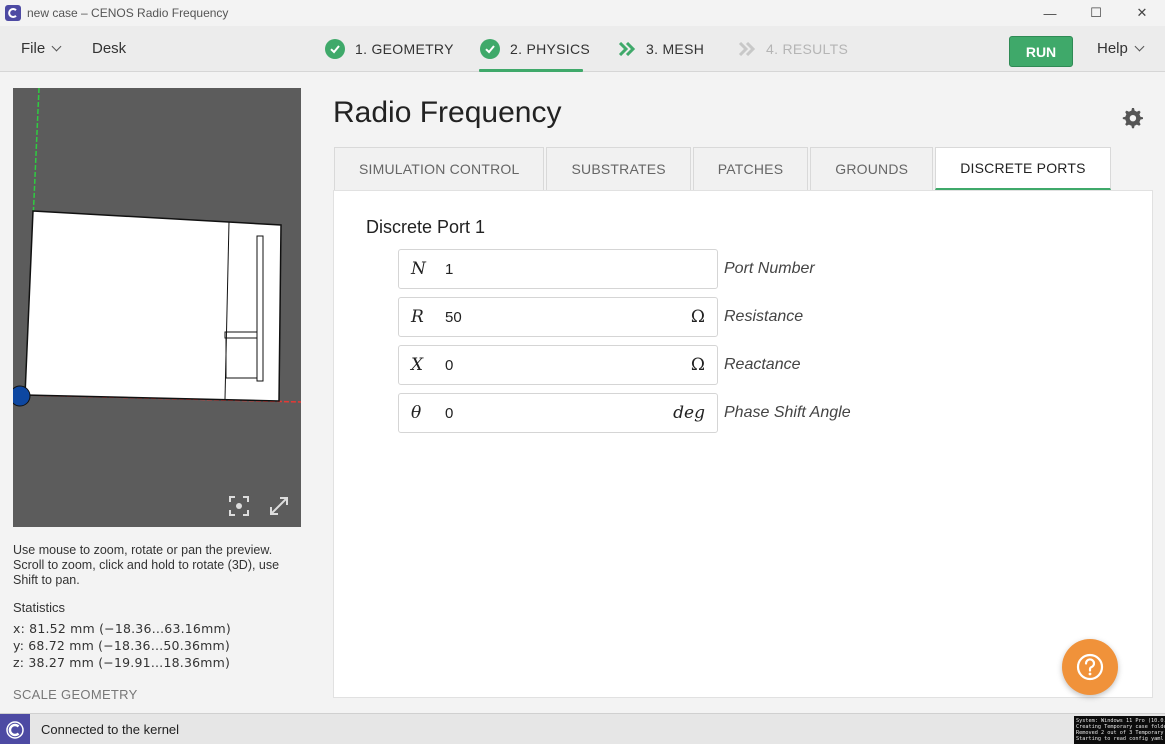  What do you see at coordinates (122, 662) in the screenshot?
I see `stat-z: z: 38.27 mm (−19.91…18.36mm)` at bounding box center [122, 662].